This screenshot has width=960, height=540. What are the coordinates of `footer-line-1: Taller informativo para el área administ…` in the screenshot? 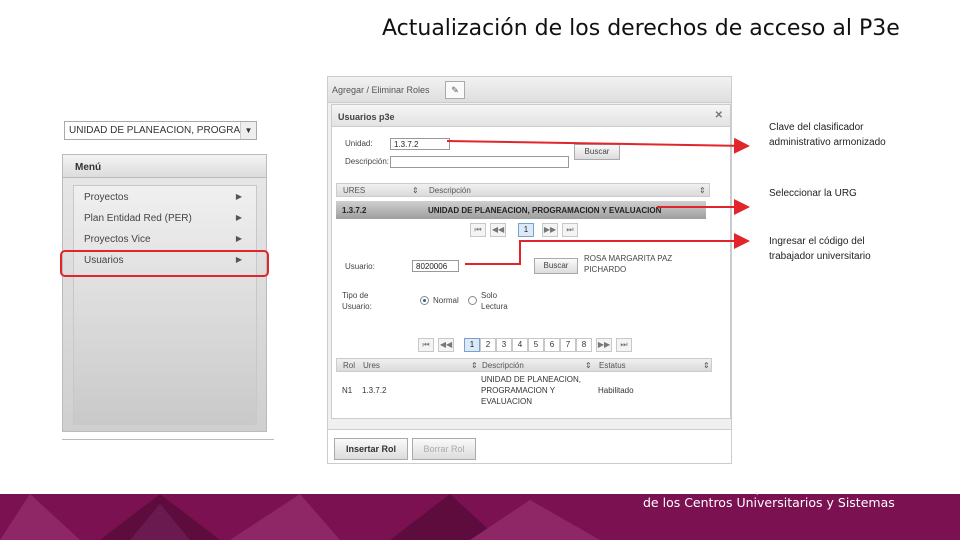 It's located at (784, 487).